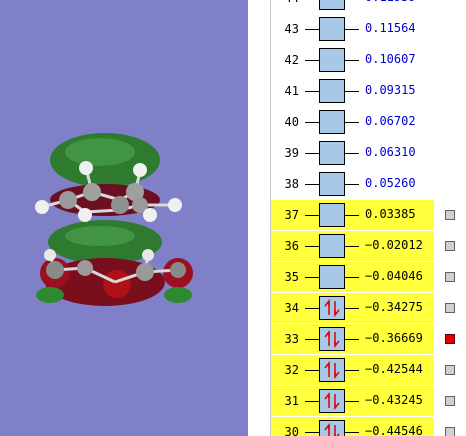 The width and height of the screenshot is (466, 436). I want to click on orbital-row-37: 37 0.03385, so click(352, 215).